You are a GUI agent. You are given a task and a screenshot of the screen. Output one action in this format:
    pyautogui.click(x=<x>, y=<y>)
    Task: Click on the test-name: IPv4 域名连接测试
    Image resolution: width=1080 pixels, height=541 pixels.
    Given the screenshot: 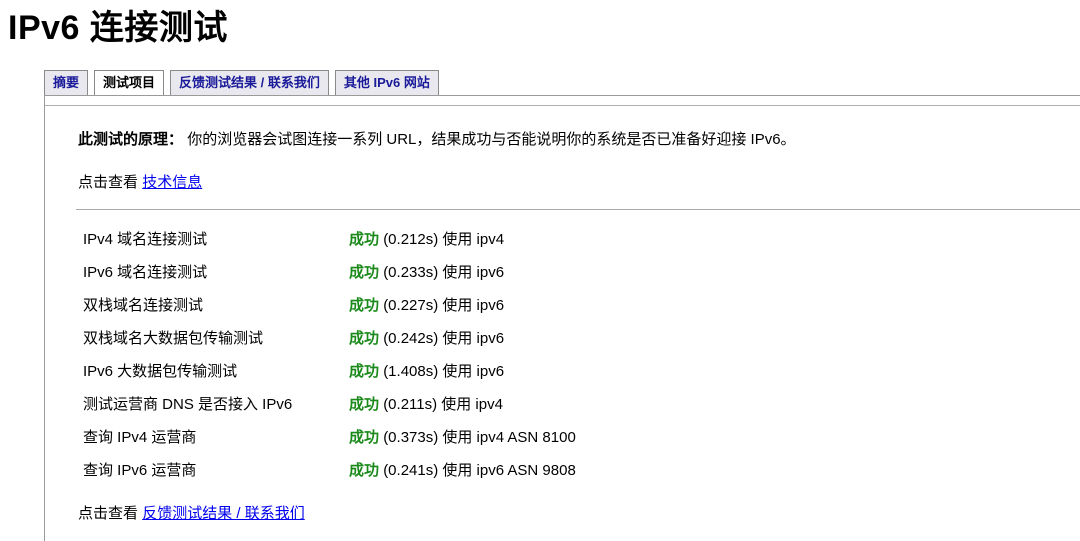 What is the action you would take?
    pyautogui.click(x=145, y=239)
    